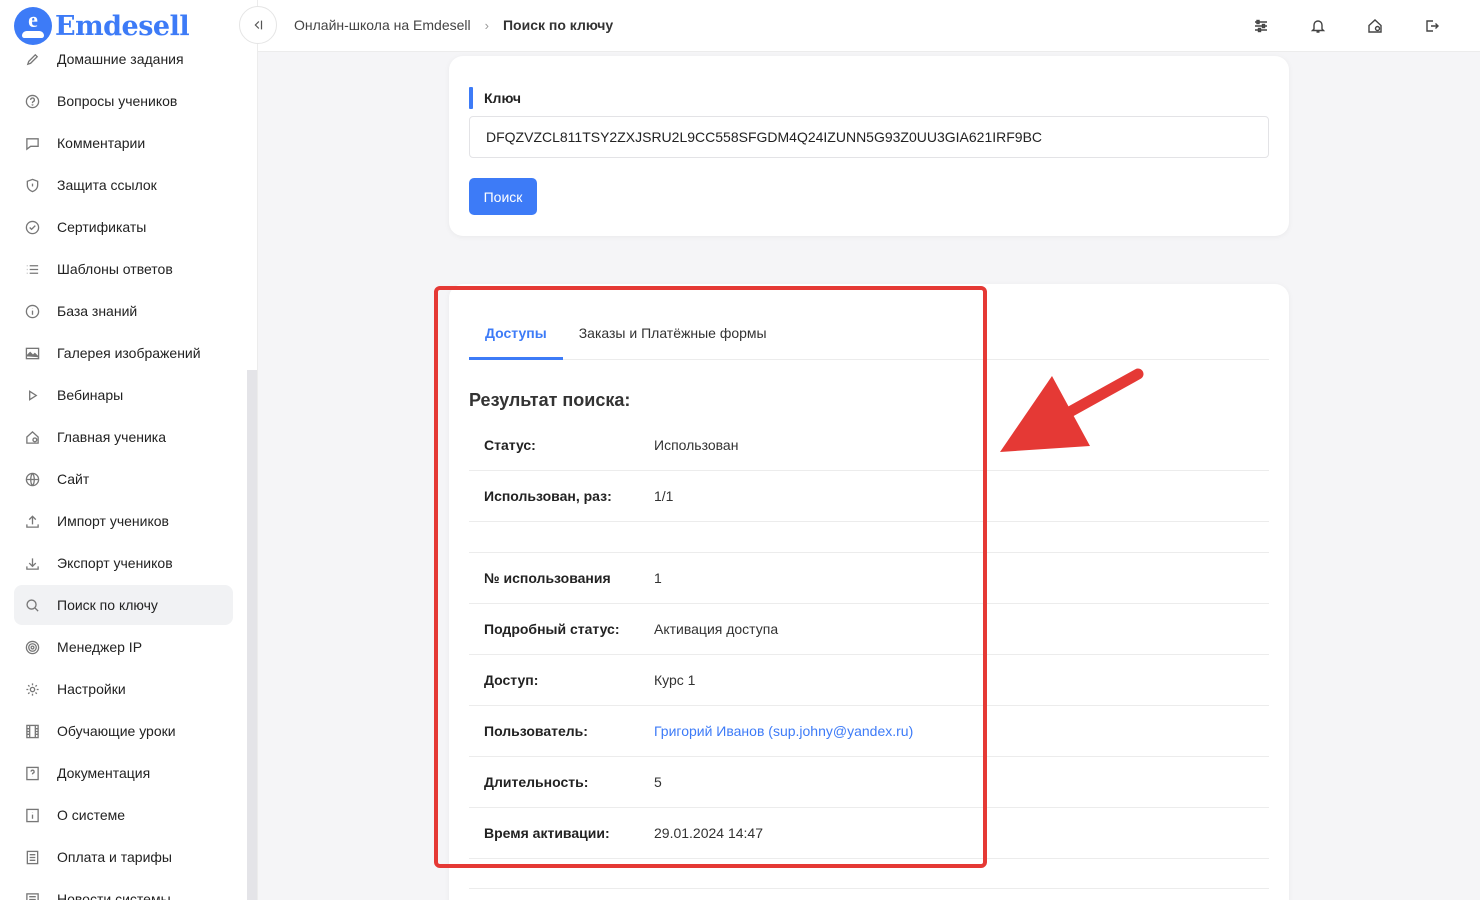  Describe the element at coordinates (117, 101) in the screenshot. I see `sidebar-item-label: Вопросы учеников` at that location.